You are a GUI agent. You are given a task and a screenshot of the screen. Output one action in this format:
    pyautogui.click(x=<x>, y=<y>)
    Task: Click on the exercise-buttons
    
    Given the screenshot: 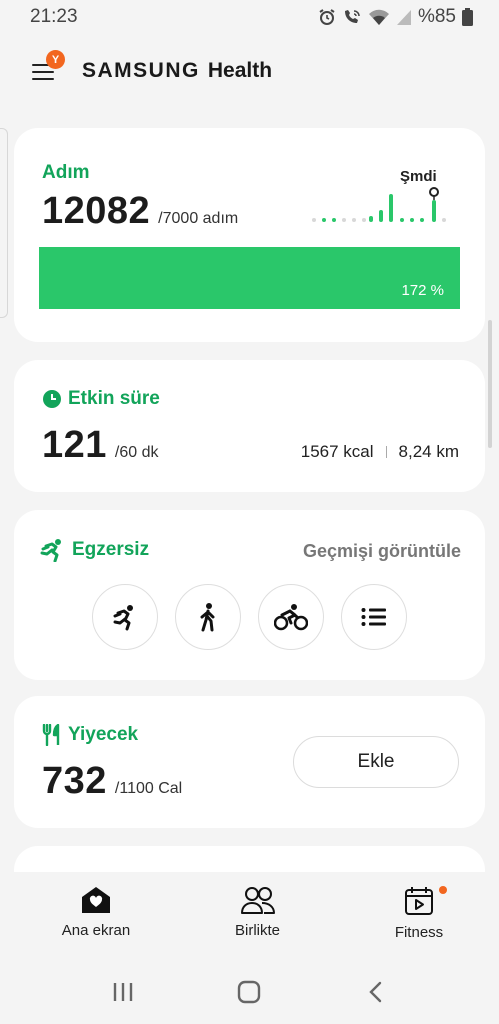 What is the action you would take?
    pyautogui.click(x=249, y=617)
    